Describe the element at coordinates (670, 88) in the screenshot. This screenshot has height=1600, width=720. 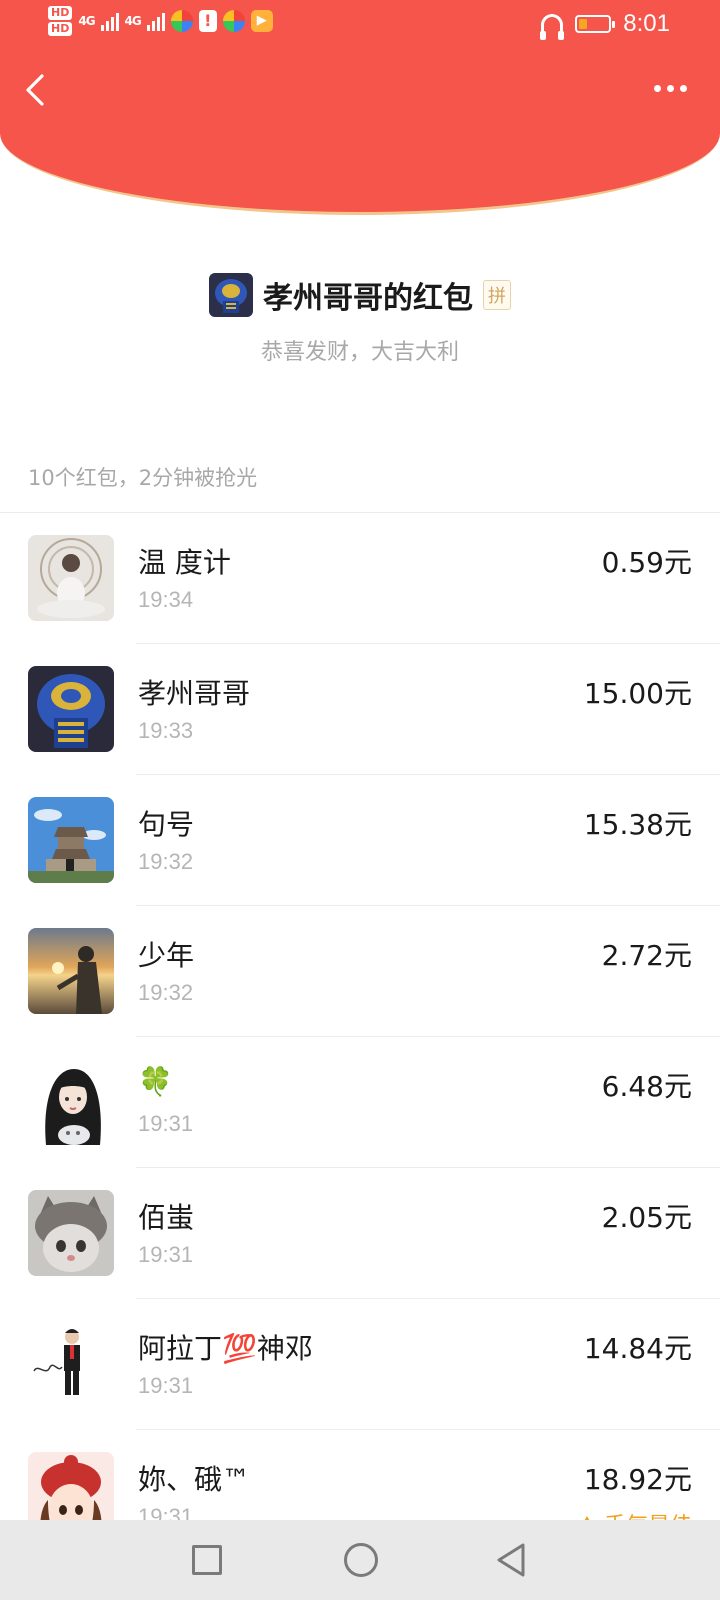
I see `more-dots-icon` at that location.